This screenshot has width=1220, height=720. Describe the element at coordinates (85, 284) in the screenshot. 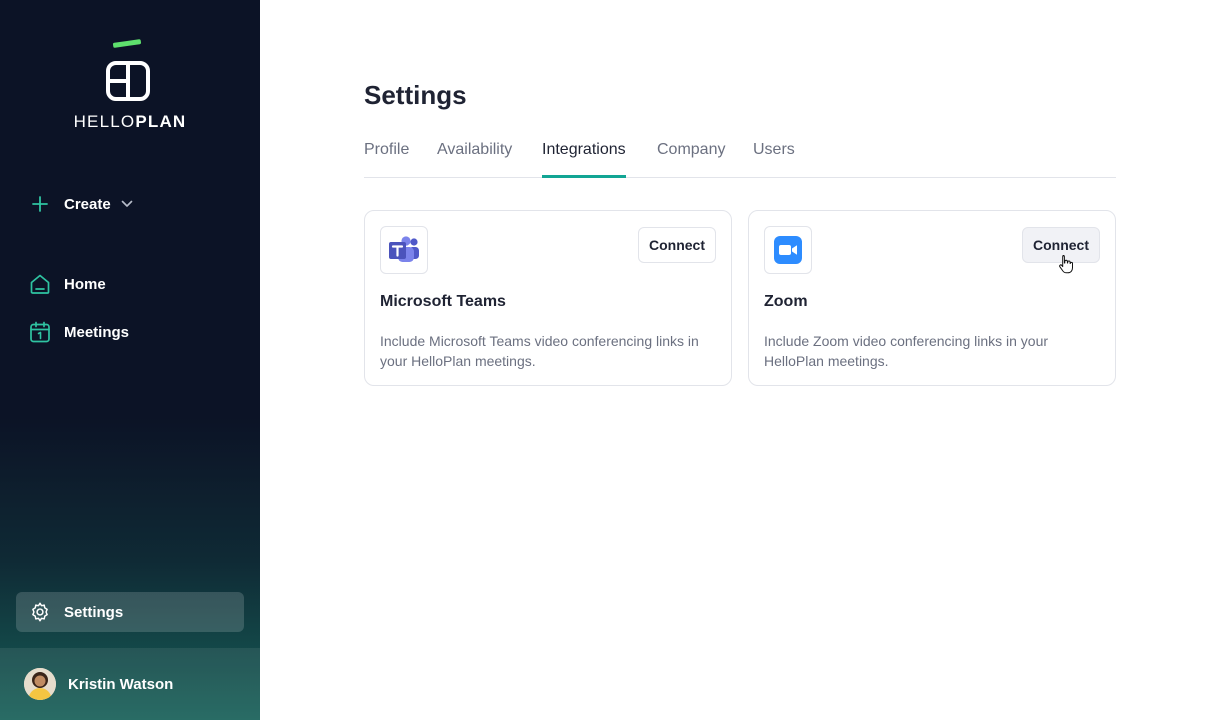

I see `sidebar-item-label: Home` at that location.